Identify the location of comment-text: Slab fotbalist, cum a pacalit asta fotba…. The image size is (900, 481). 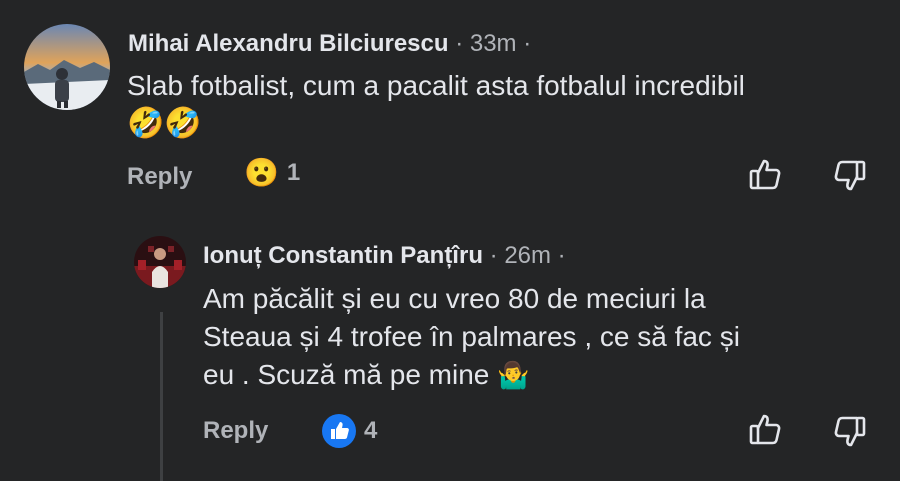
(436, 105).